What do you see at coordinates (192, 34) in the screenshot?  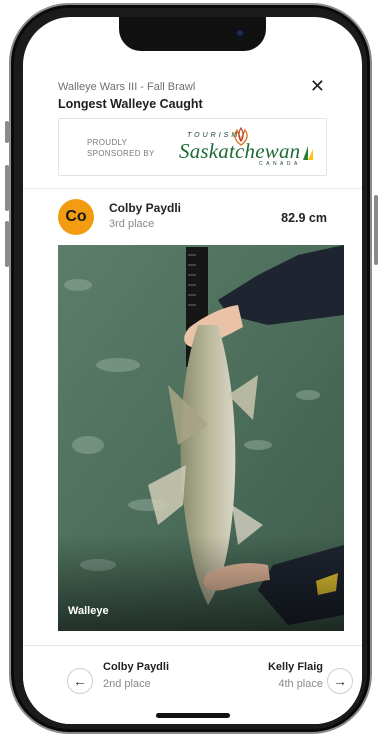 I see `notch` at bounding box center [192, 34].